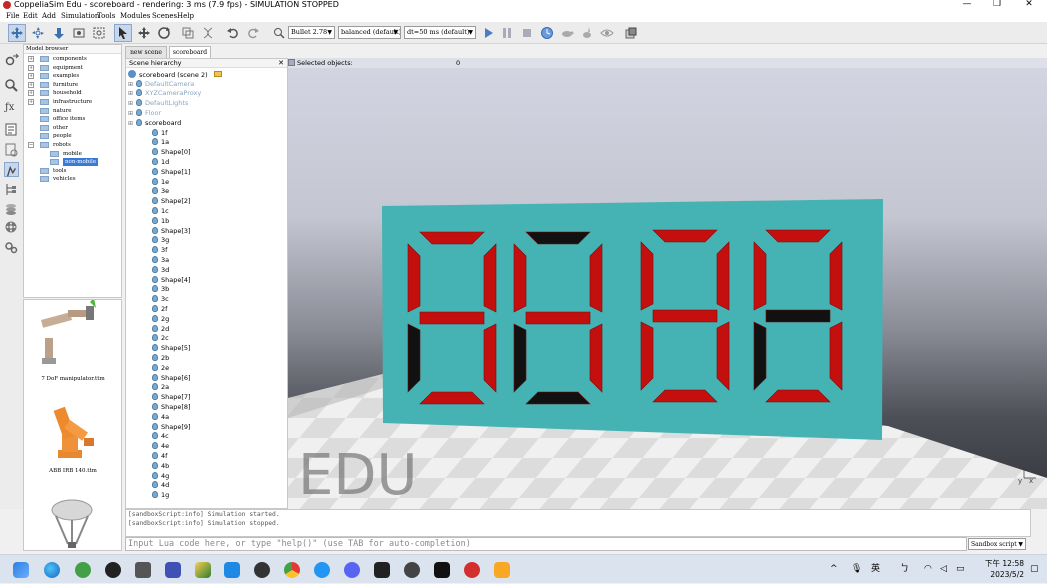 Image resolution: width=1047 pixels, height=584 pixels. I want to click on scene-hierarchy-toggle, so click(11, 189).